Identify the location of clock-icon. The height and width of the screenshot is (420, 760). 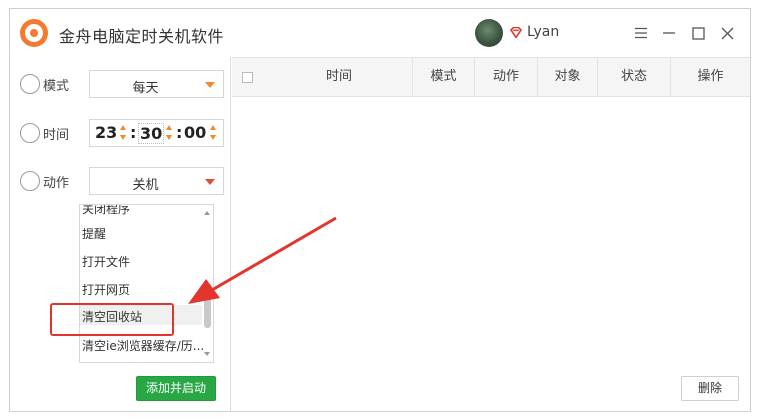
(30, 133).